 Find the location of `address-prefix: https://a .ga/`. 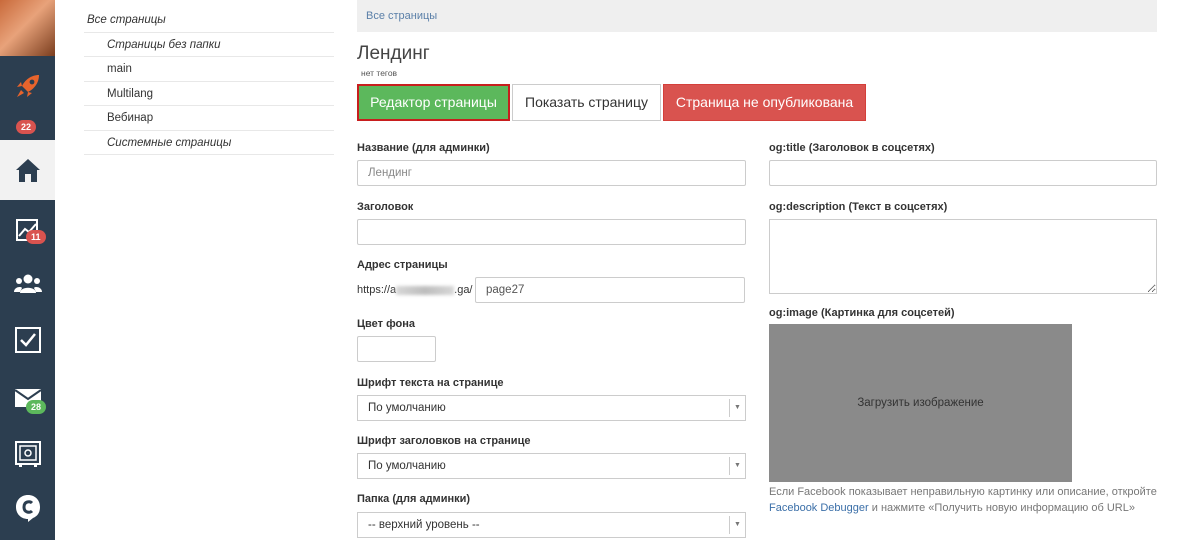

address-prefix: https://a .ga/ is located at coordinates (415, 290).